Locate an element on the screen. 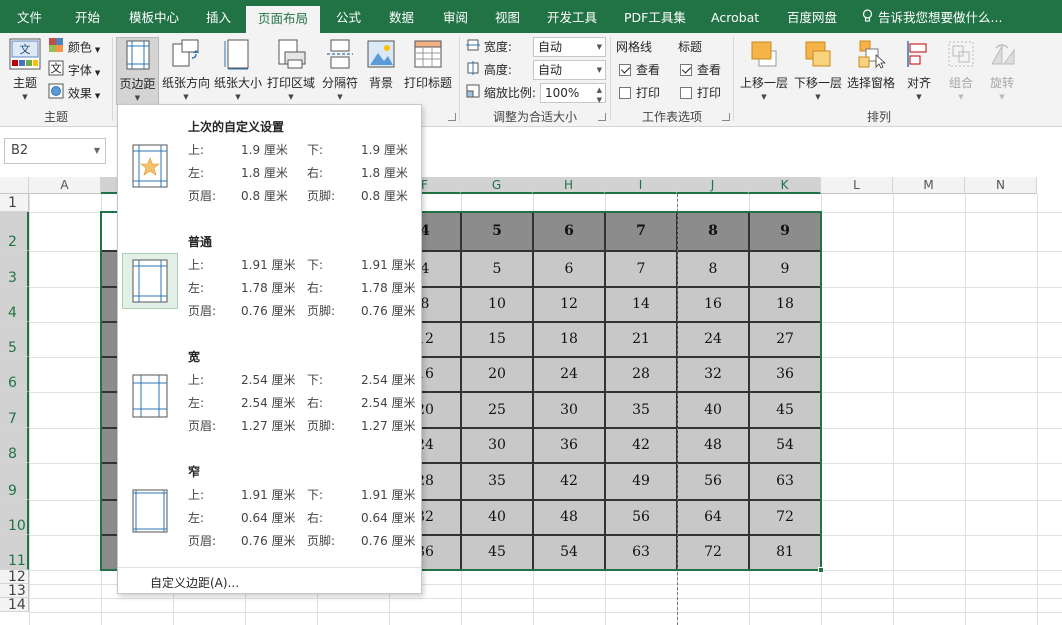 This screenshot has height=625, width=1062. page-setup-launcher is located at coordinates (452, 117).